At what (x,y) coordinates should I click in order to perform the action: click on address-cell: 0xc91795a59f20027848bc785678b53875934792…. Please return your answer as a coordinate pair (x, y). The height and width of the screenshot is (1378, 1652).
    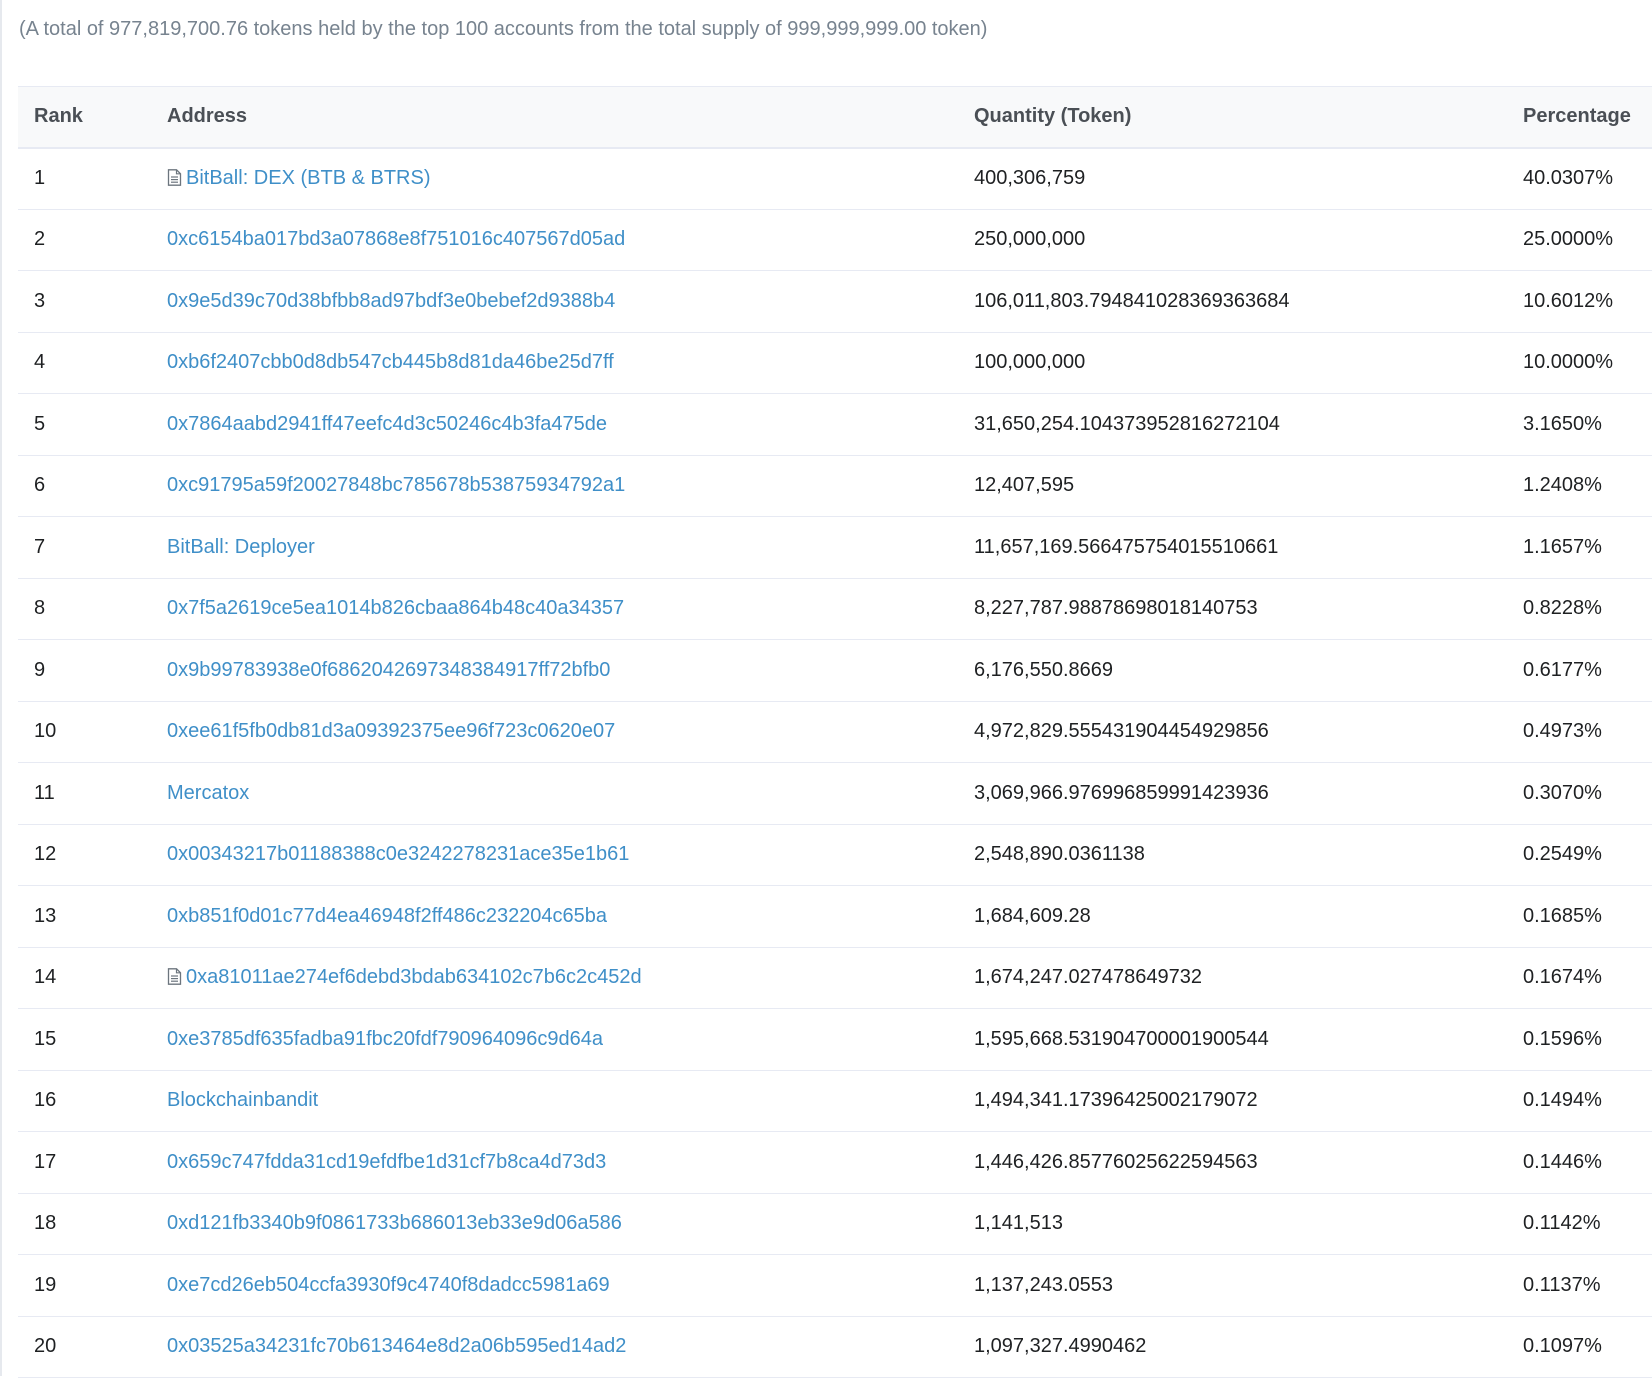
    Looking at the image, I should click on (570, 486).